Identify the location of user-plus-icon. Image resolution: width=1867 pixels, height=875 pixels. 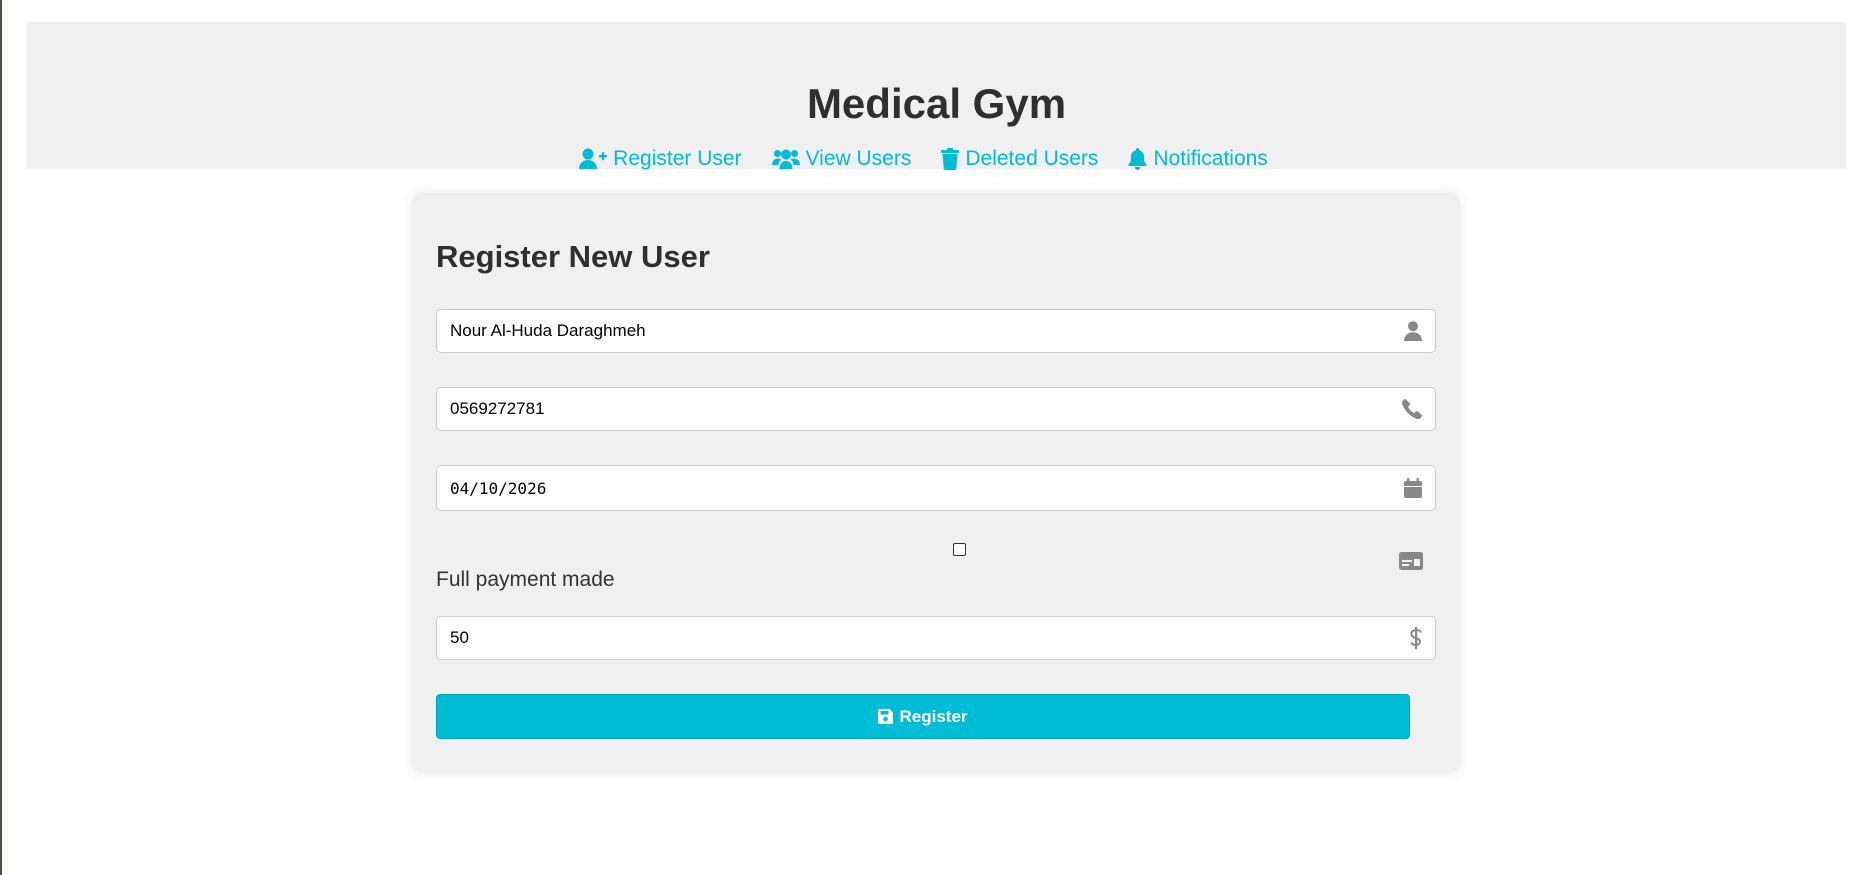
(593, 159).